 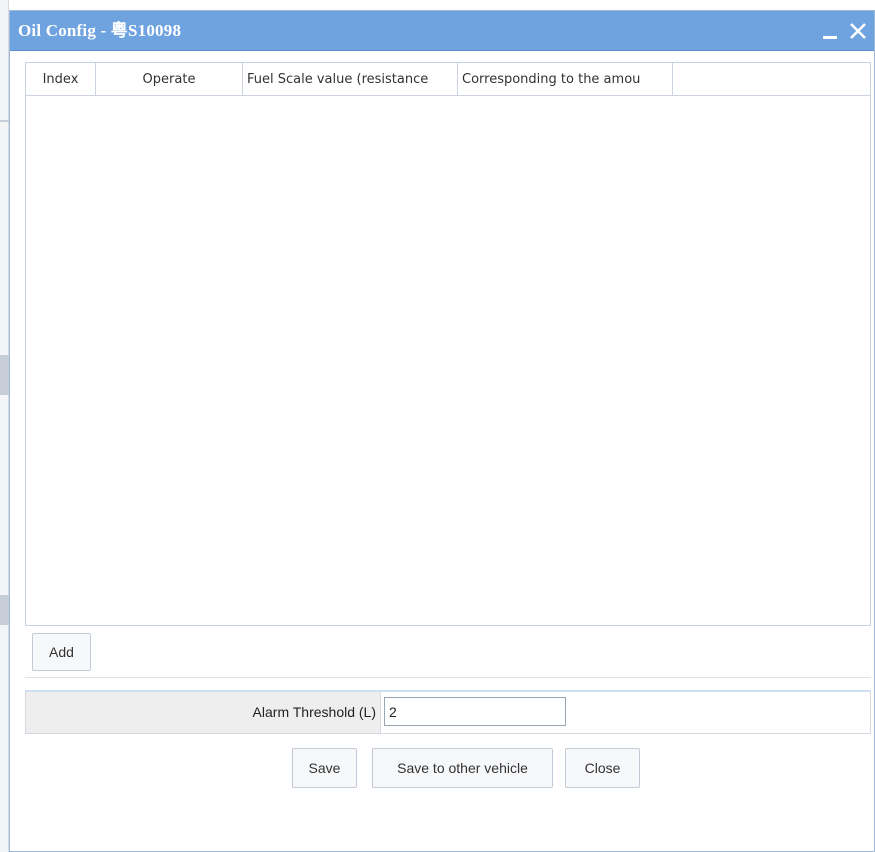 I want to click on column-header-index: Index, so click(x=61, y=79).